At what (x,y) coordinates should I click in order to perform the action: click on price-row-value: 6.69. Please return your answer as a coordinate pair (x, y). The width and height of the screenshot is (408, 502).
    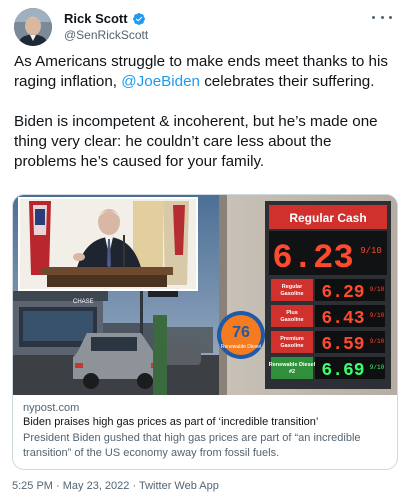
    Looking at the image, I should click on (342, 371).